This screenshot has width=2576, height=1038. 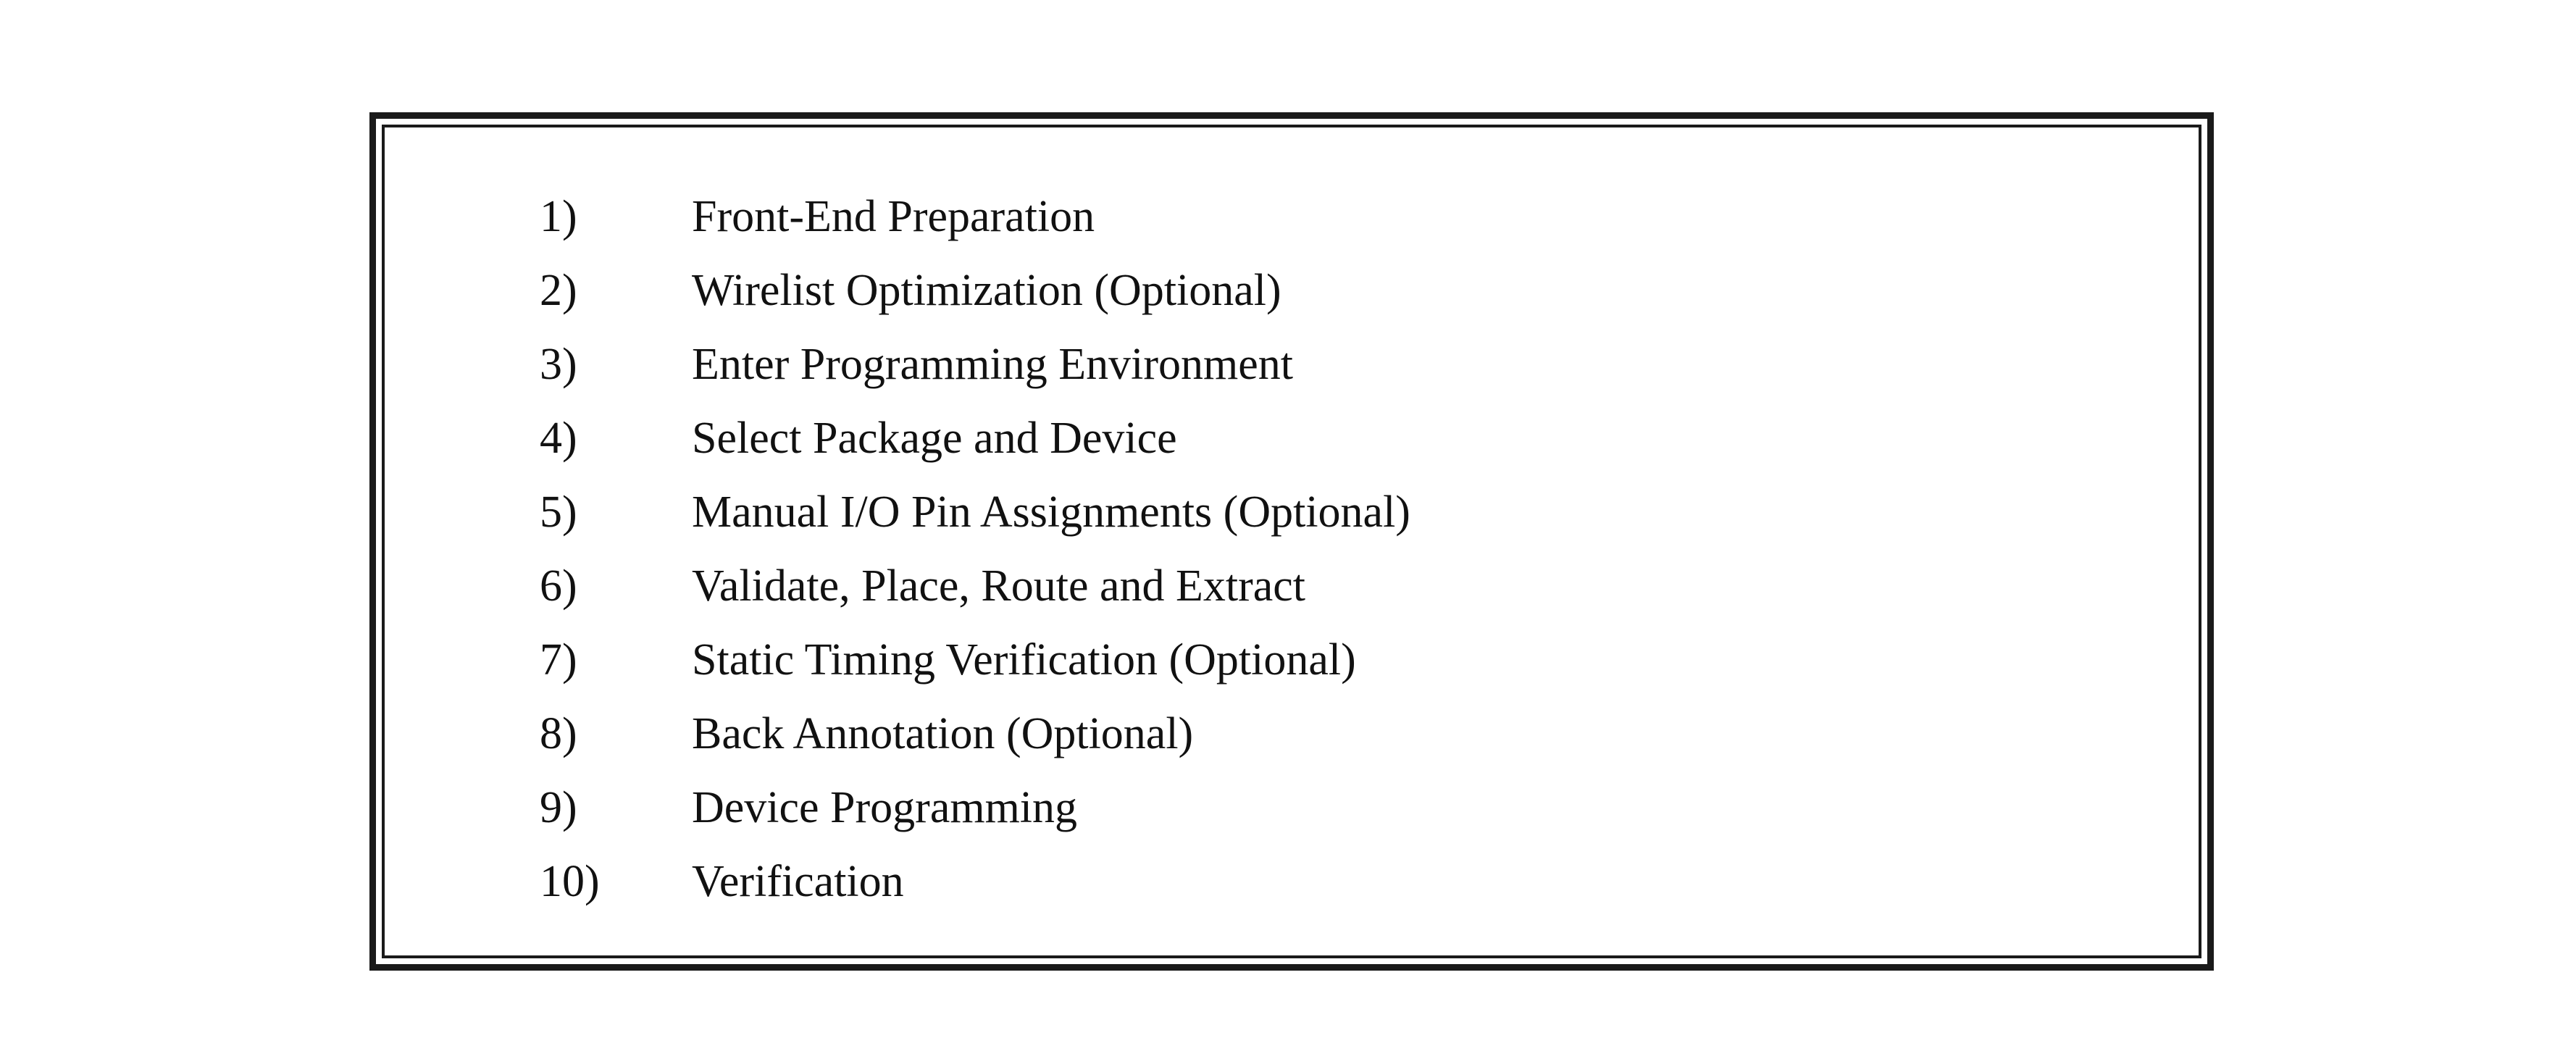 I want to click on list-item: 6) Validate, Place, Route and Extract, so click(x=975, y=586).